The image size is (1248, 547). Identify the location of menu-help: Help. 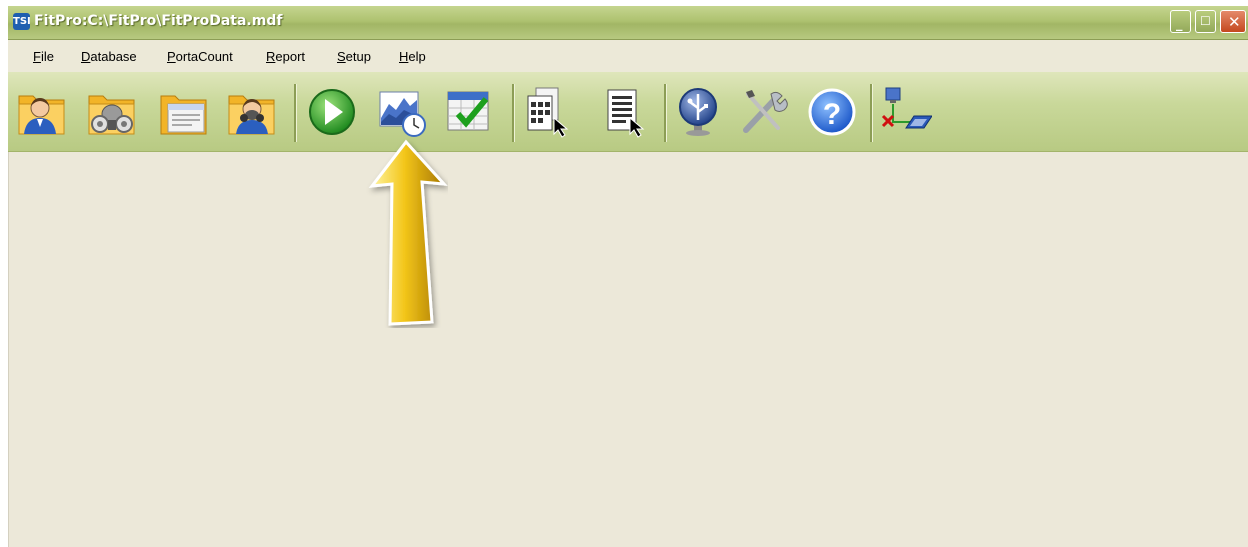
(412, 56).